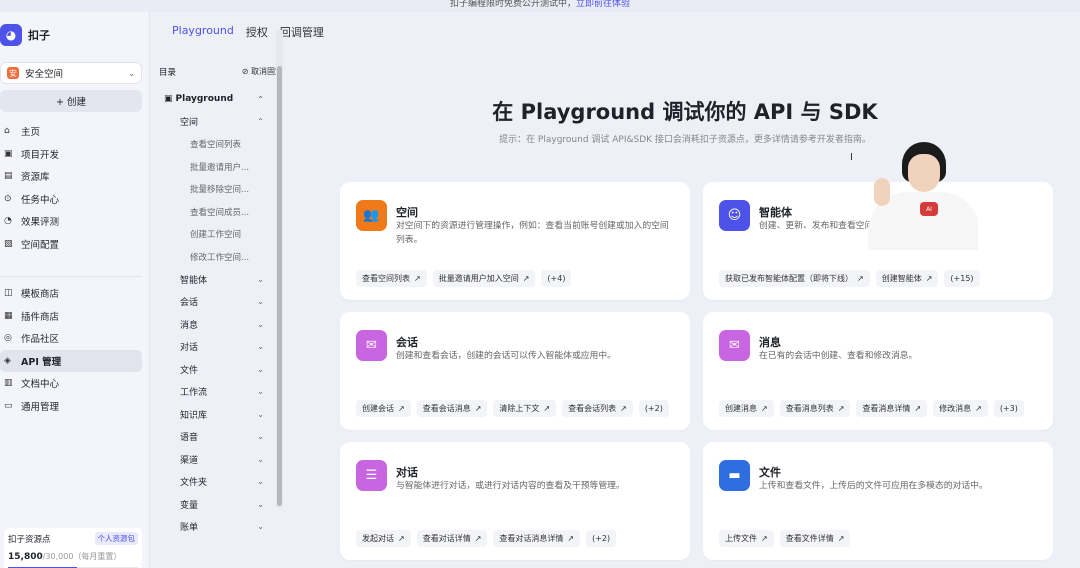 This screenshot has width=1080, height=568. Describe the element at coordinates (506, 356) in the screenshot. I see `card-description: 创建和查看会话，创建的会话可以传入智能体或应用中。` at that location.